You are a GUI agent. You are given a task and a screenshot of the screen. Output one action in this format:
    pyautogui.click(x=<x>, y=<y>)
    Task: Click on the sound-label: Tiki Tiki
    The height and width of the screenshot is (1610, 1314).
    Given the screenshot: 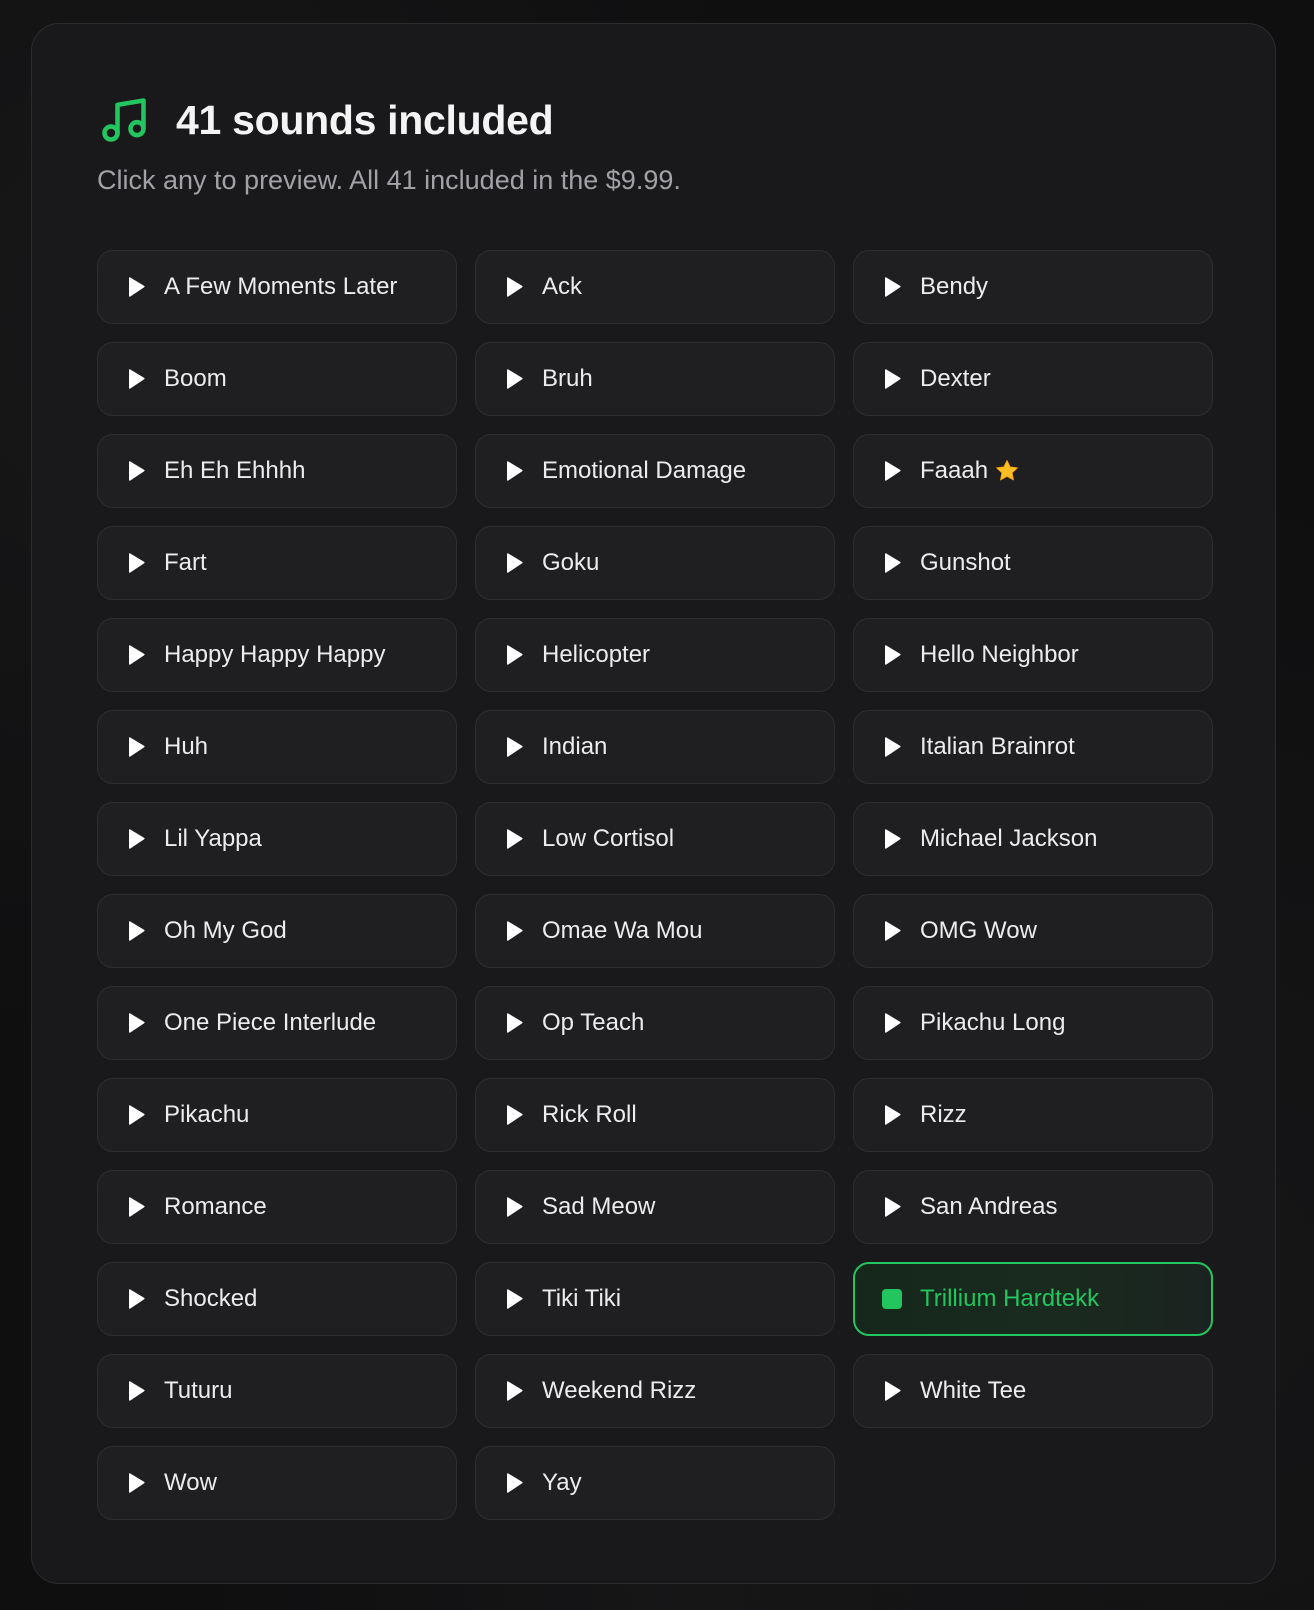 What is the action you would take?
    pyautogui.click(x=582, y=1298)
    